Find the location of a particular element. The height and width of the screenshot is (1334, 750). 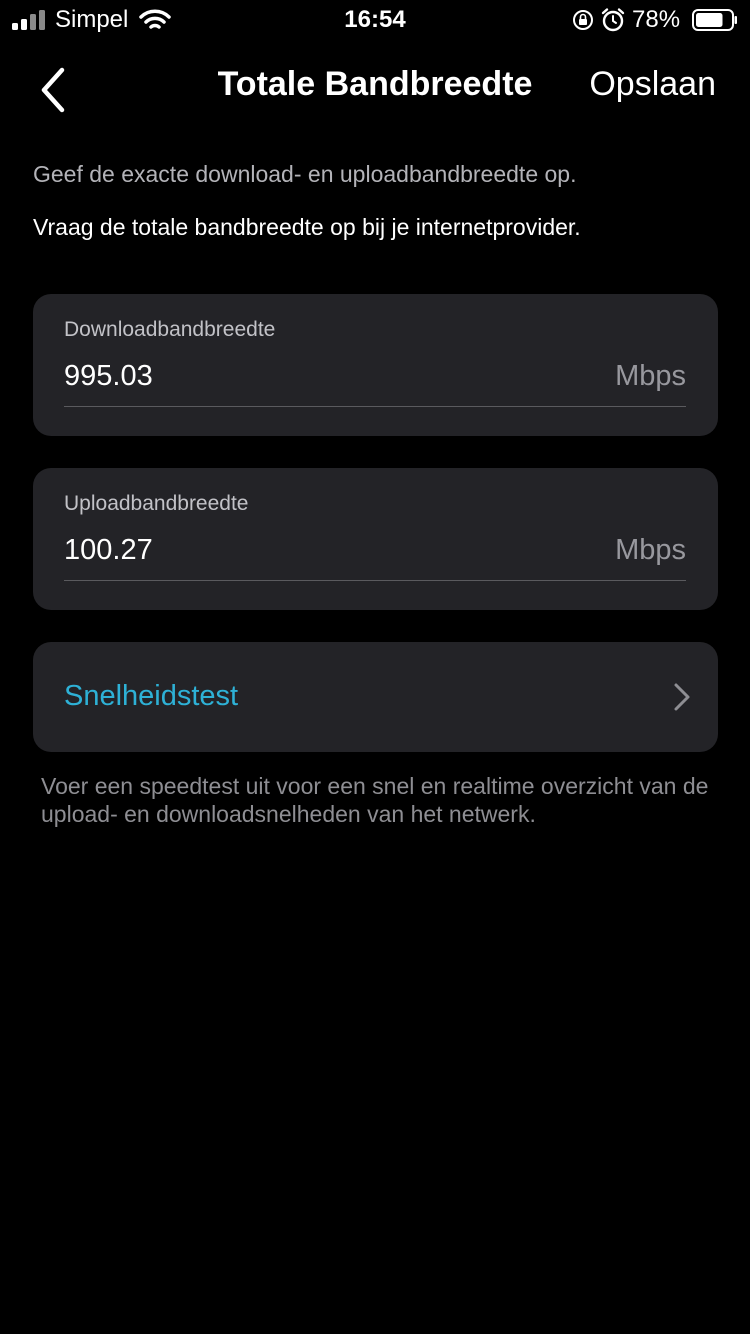

status-bar: Simpel 16:54 78% is located at coordinates (375, 20).